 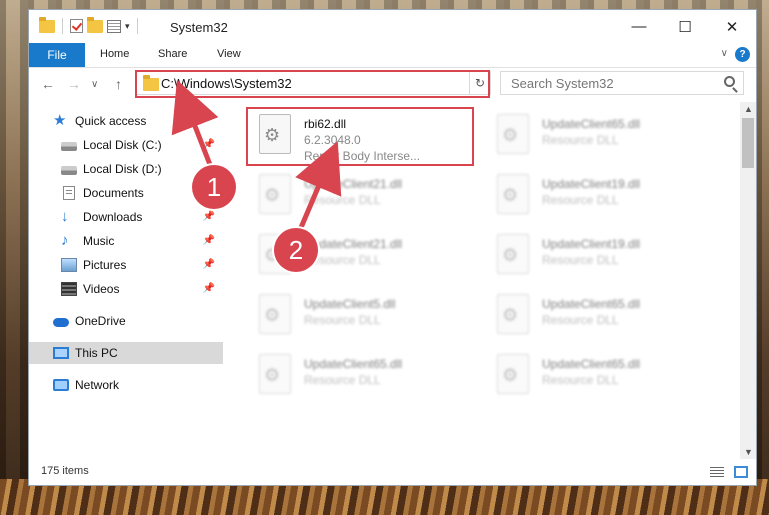 I want to click on callout-1: 1, so click(x=214, y=187).